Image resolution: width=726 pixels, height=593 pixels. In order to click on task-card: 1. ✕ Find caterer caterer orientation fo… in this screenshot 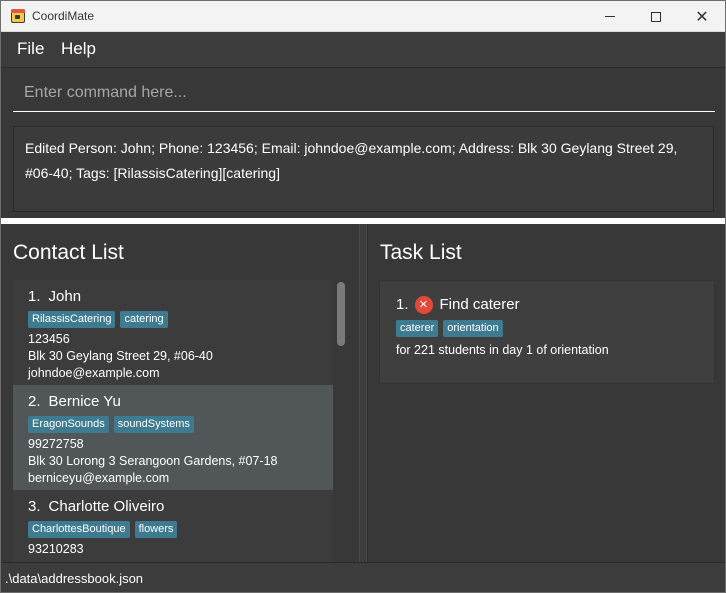, I will do `click(547, 332)`.